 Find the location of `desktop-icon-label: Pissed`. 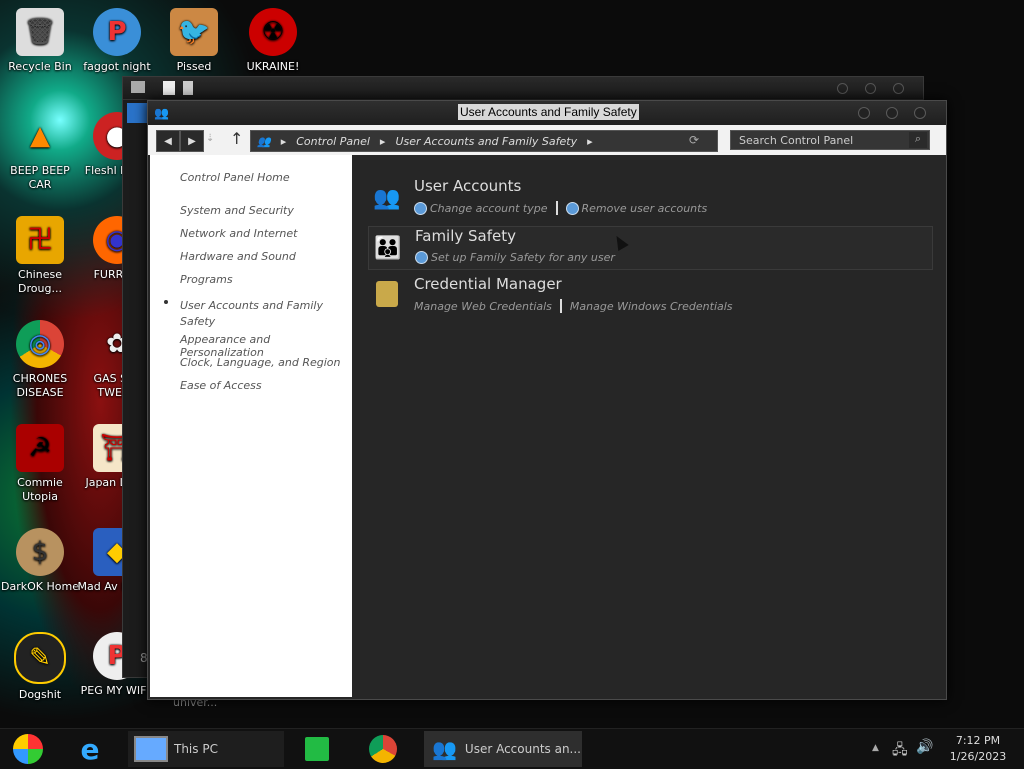

desktop-icon-label: Pissed is located at coordinates (194, 66).